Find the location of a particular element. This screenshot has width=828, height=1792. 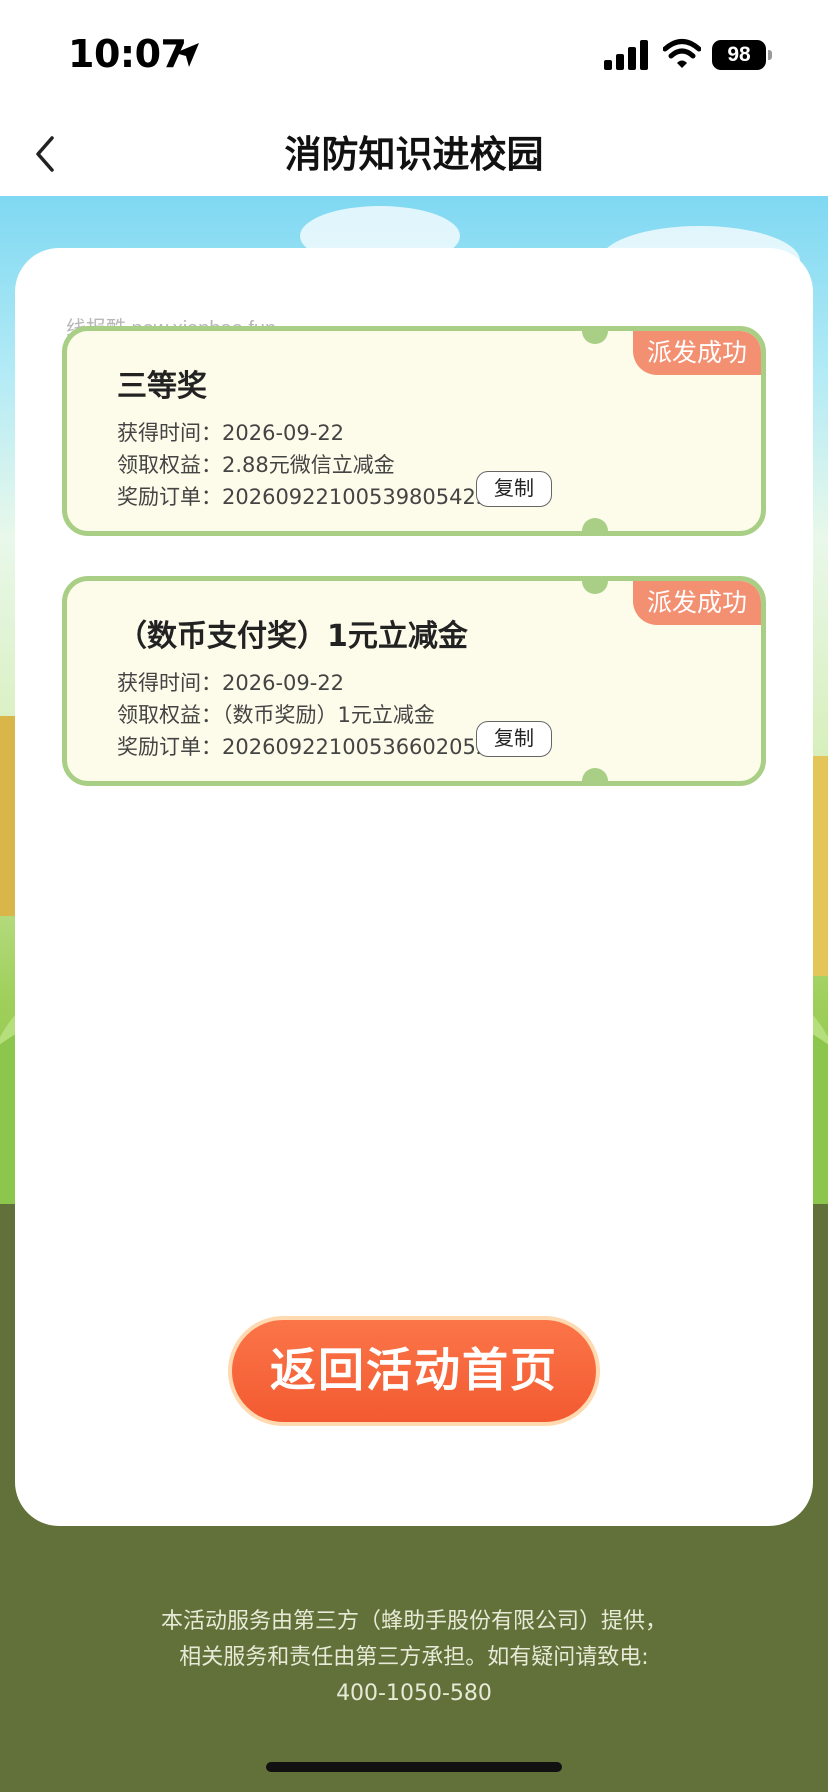

reward-title: 三等奖 is located at coordinates (162, 386).